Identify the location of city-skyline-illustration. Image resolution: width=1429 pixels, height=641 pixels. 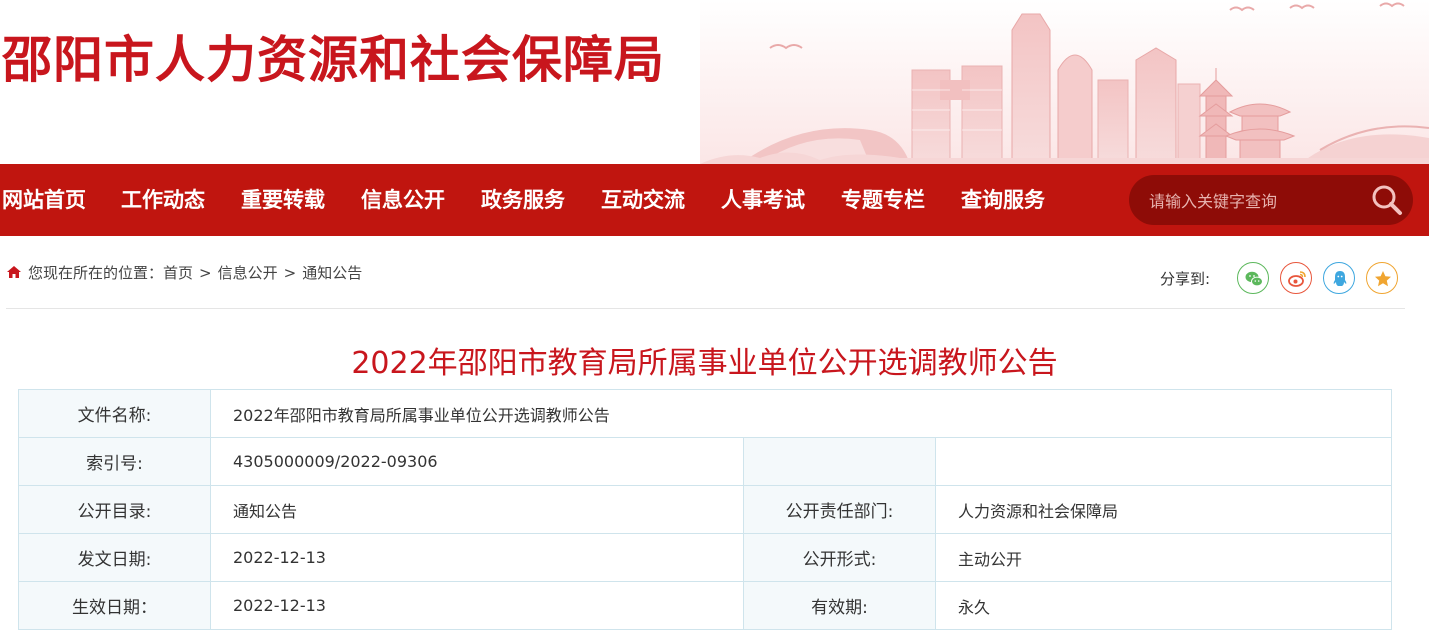
(1064, 82).